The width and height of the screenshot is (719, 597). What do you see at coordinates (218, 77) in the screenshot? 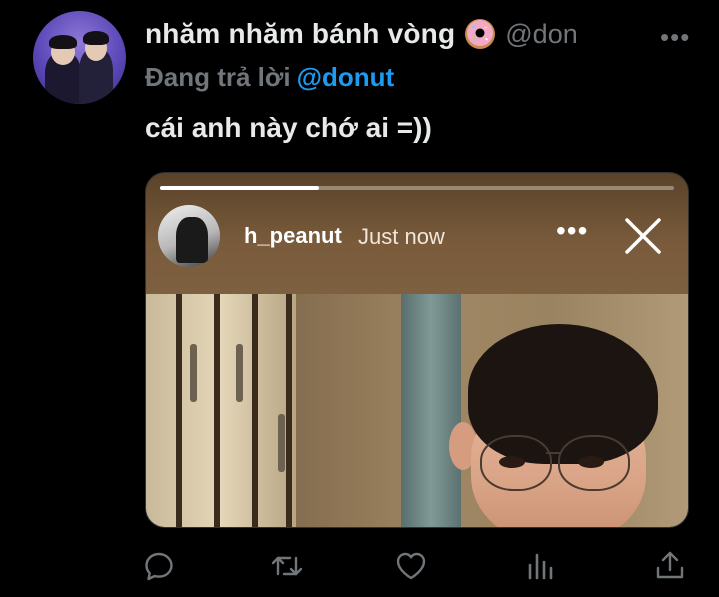
I see `replying-to-label: Đang trả lời` at bounding box center [218, 77].